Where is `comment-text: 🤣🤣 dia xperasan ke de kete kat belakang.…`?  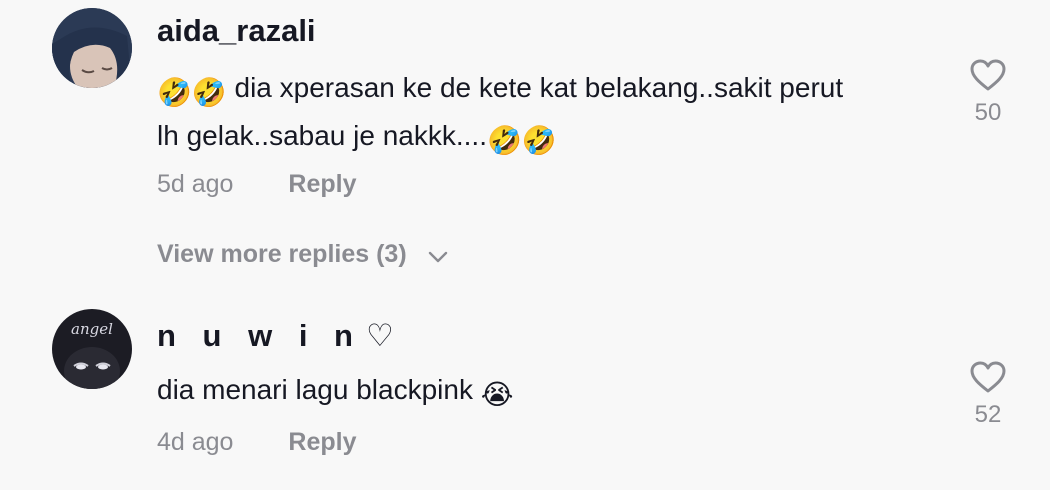 comment-text: 🤣🤣 dia xperasan ke de kete kat belakang.… is located at coordinates (547, 114).